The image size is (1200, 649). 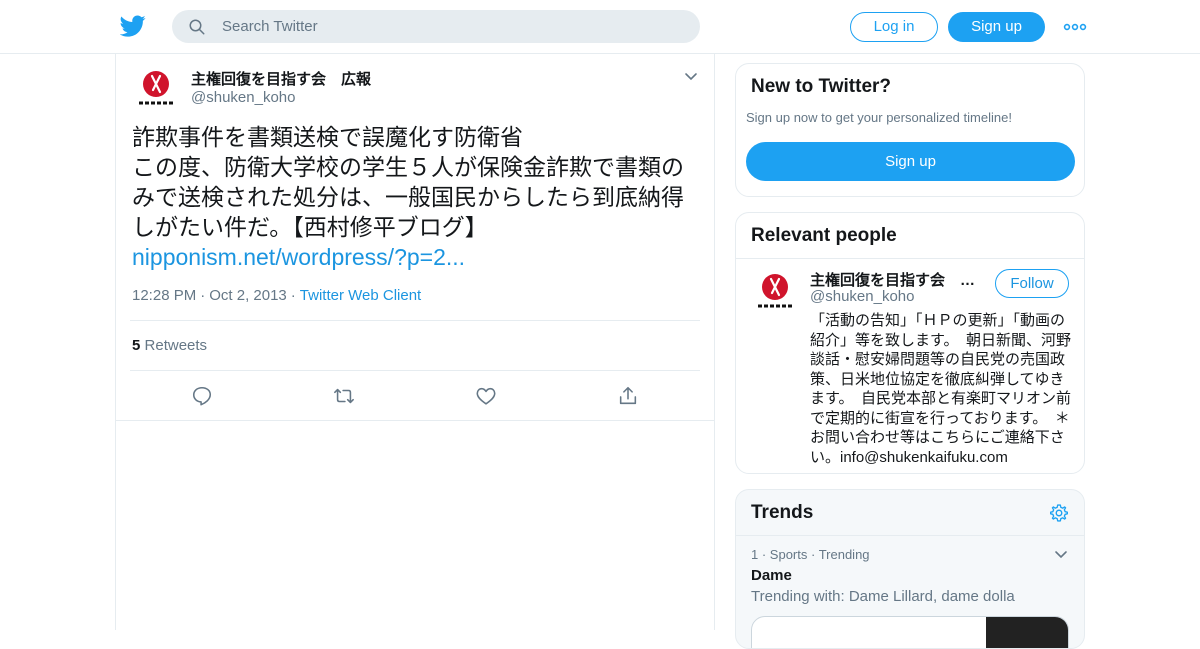 I want to click on search-input, so click(x=452, y=26).